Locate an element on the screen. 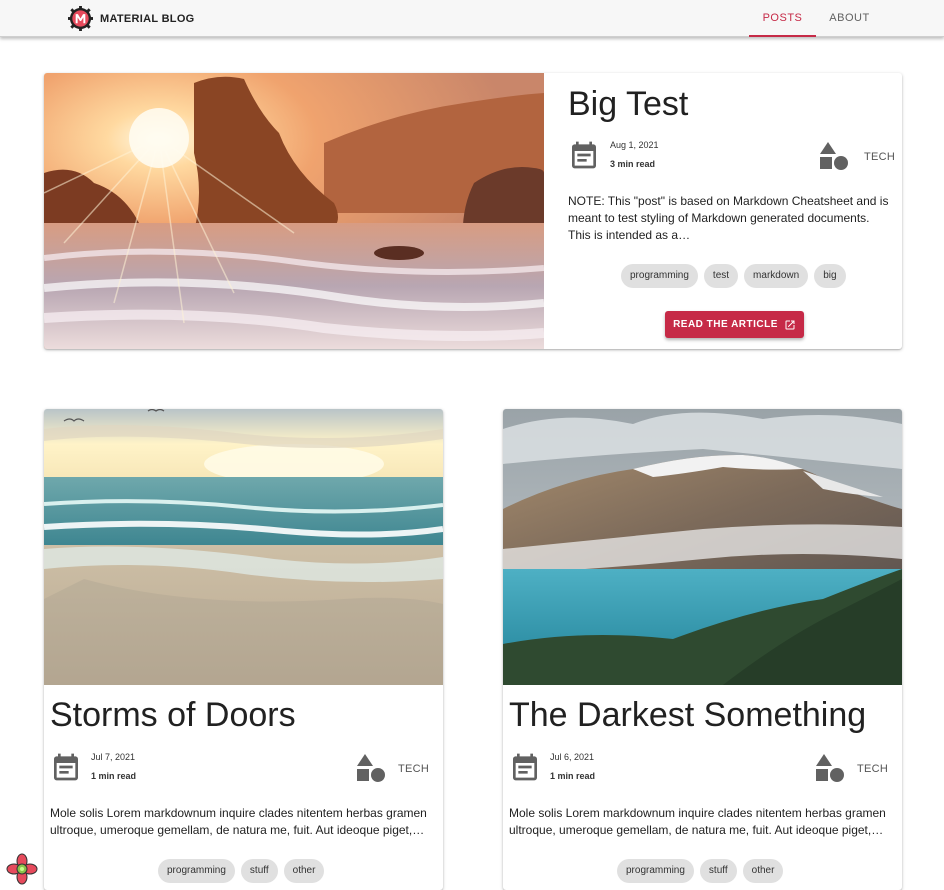  post-title: Storms of Doors is located at coordinates (173, 715).